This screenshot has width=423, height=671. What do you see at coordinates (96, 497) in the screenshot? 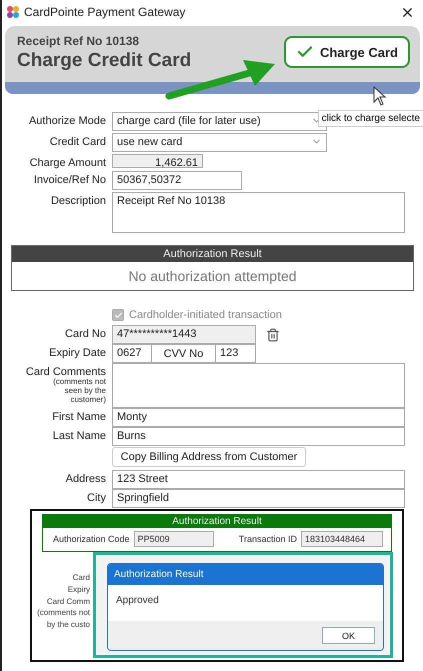
I see `field-label: City` at bounding box center [96, 497].